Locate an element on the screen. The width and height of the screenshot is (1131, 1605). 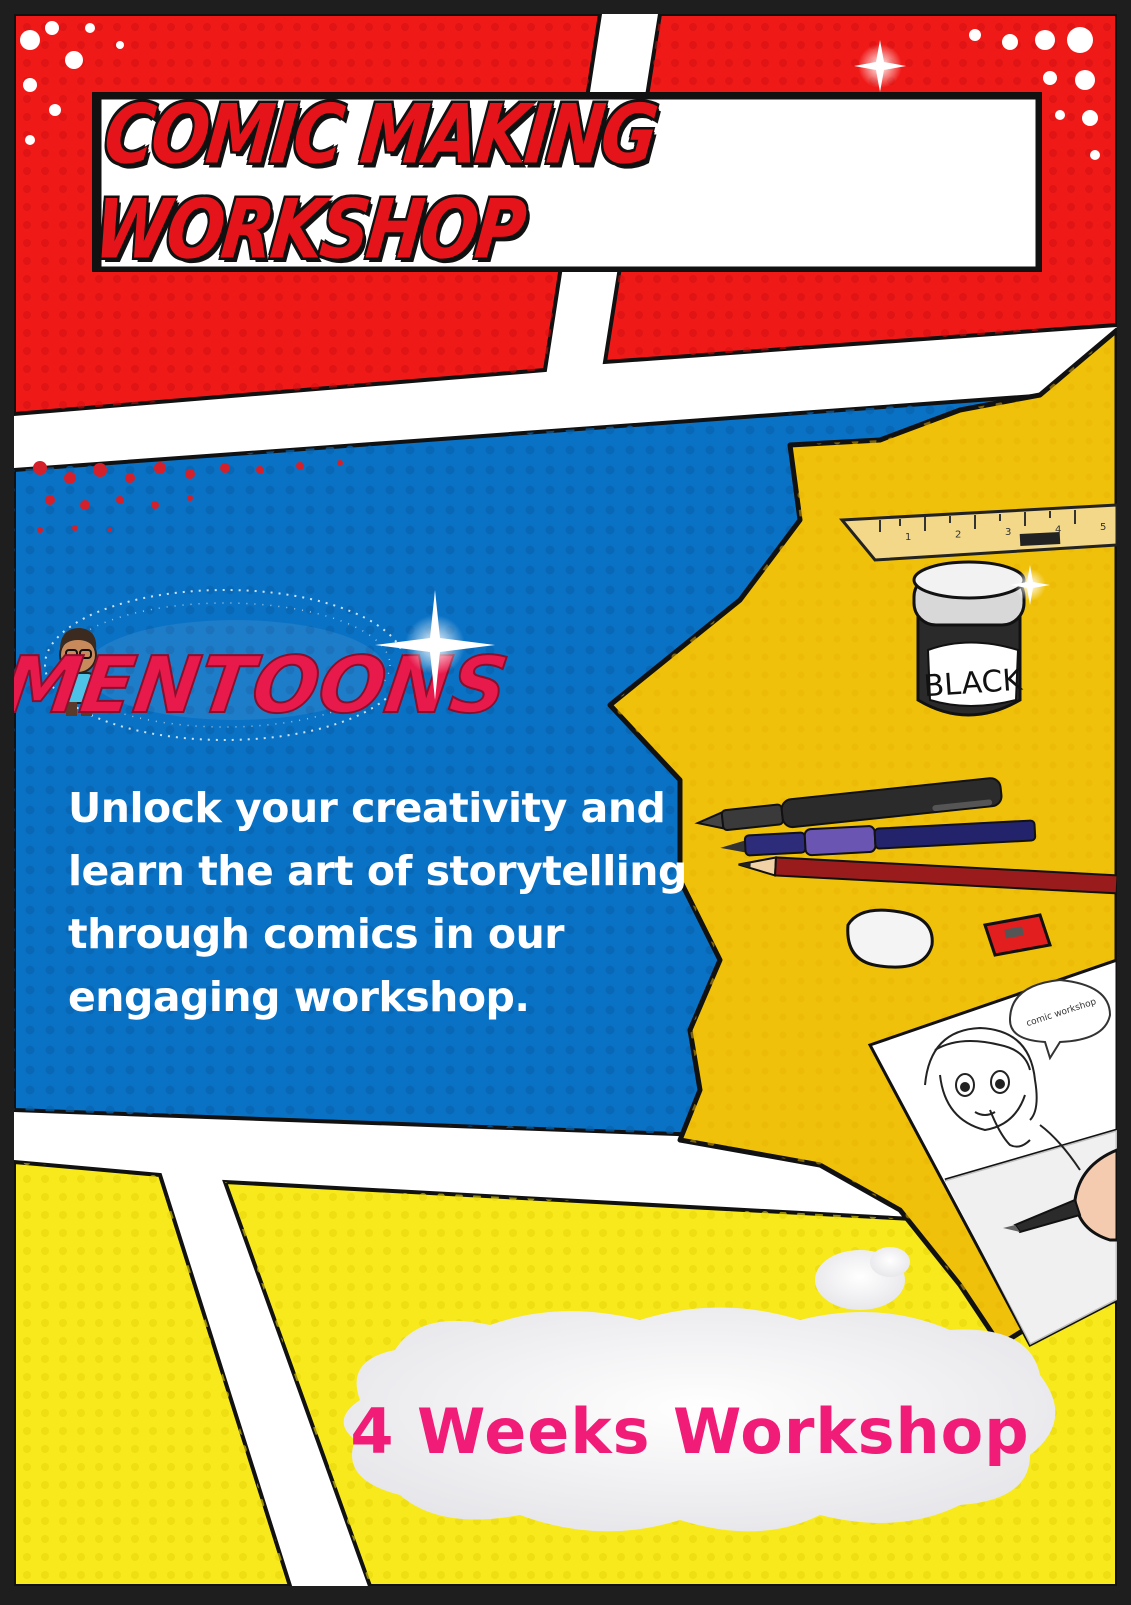
ruler-tick-label: 2 is located at coordinates (958, 535).